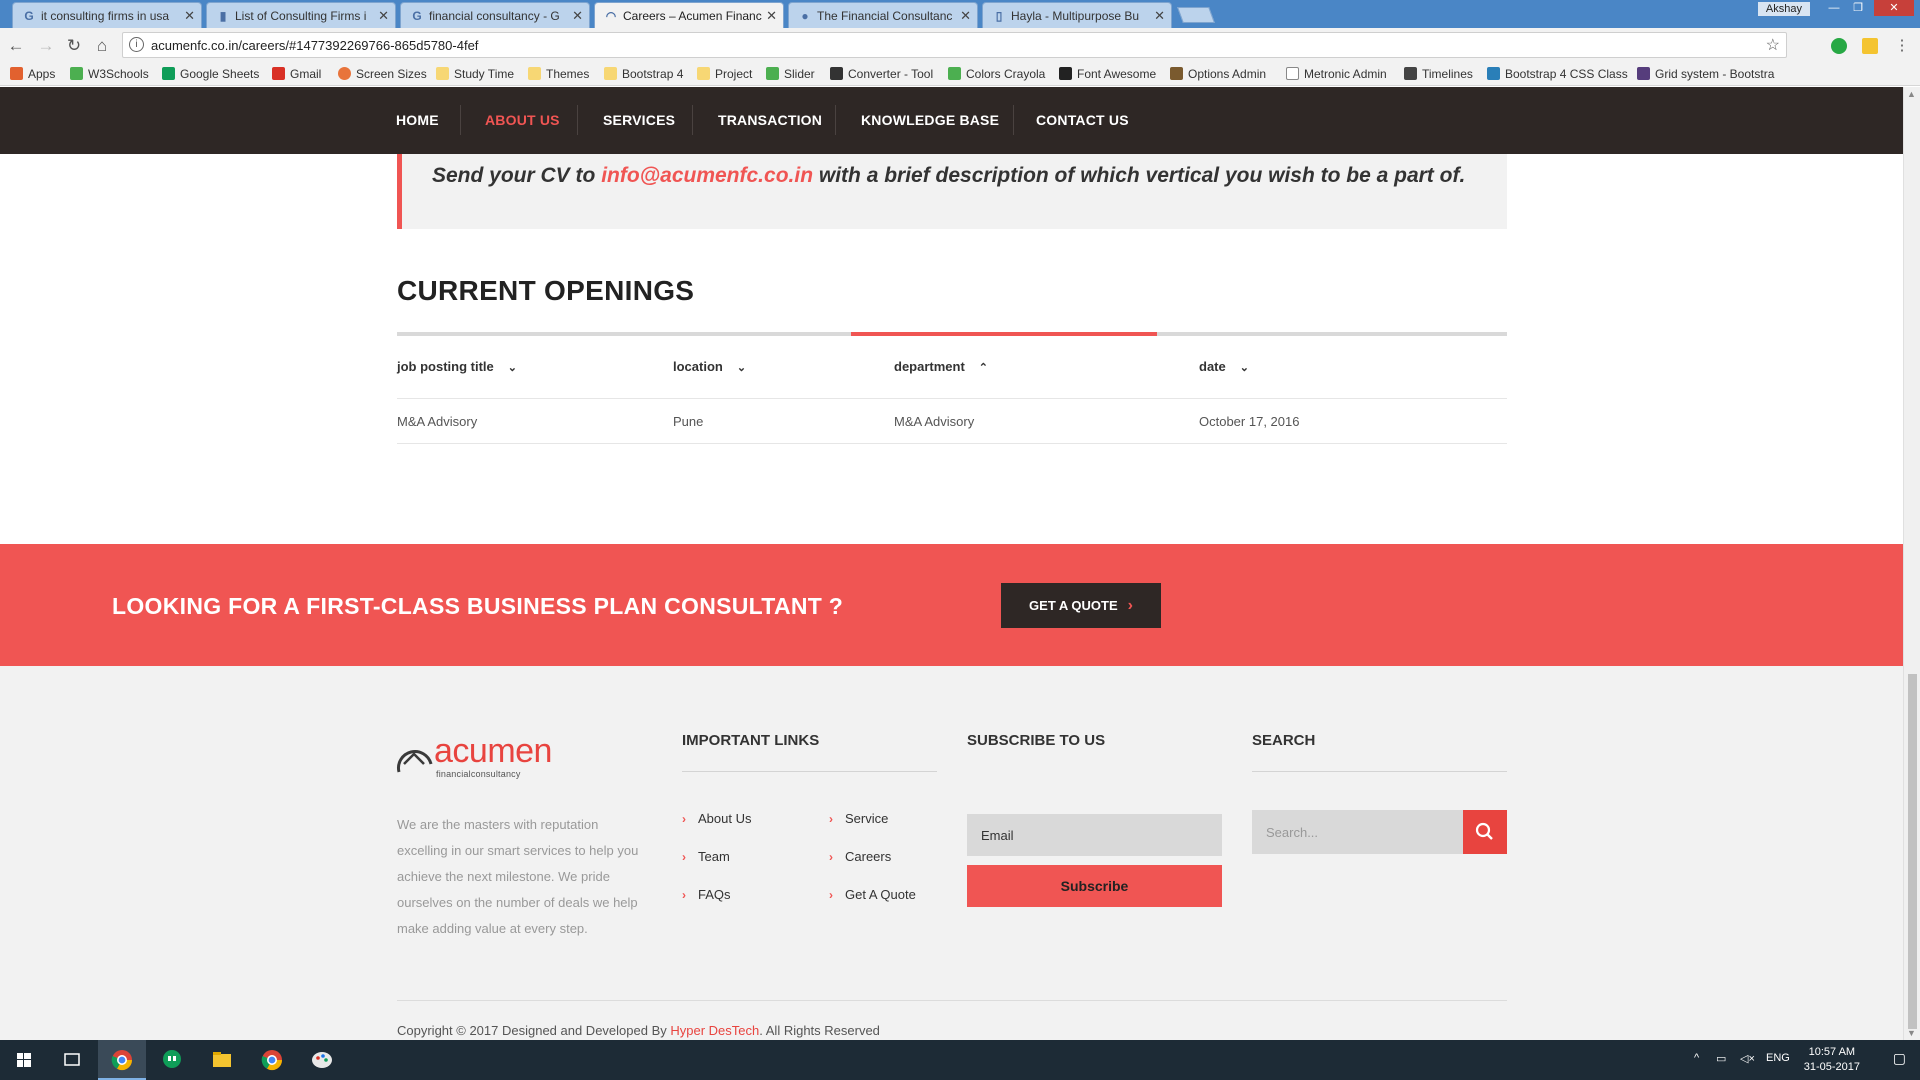 The width and height of the screenshot is (1920, 1080). I want to click on home-icon: ⌂, so click(102, 46).